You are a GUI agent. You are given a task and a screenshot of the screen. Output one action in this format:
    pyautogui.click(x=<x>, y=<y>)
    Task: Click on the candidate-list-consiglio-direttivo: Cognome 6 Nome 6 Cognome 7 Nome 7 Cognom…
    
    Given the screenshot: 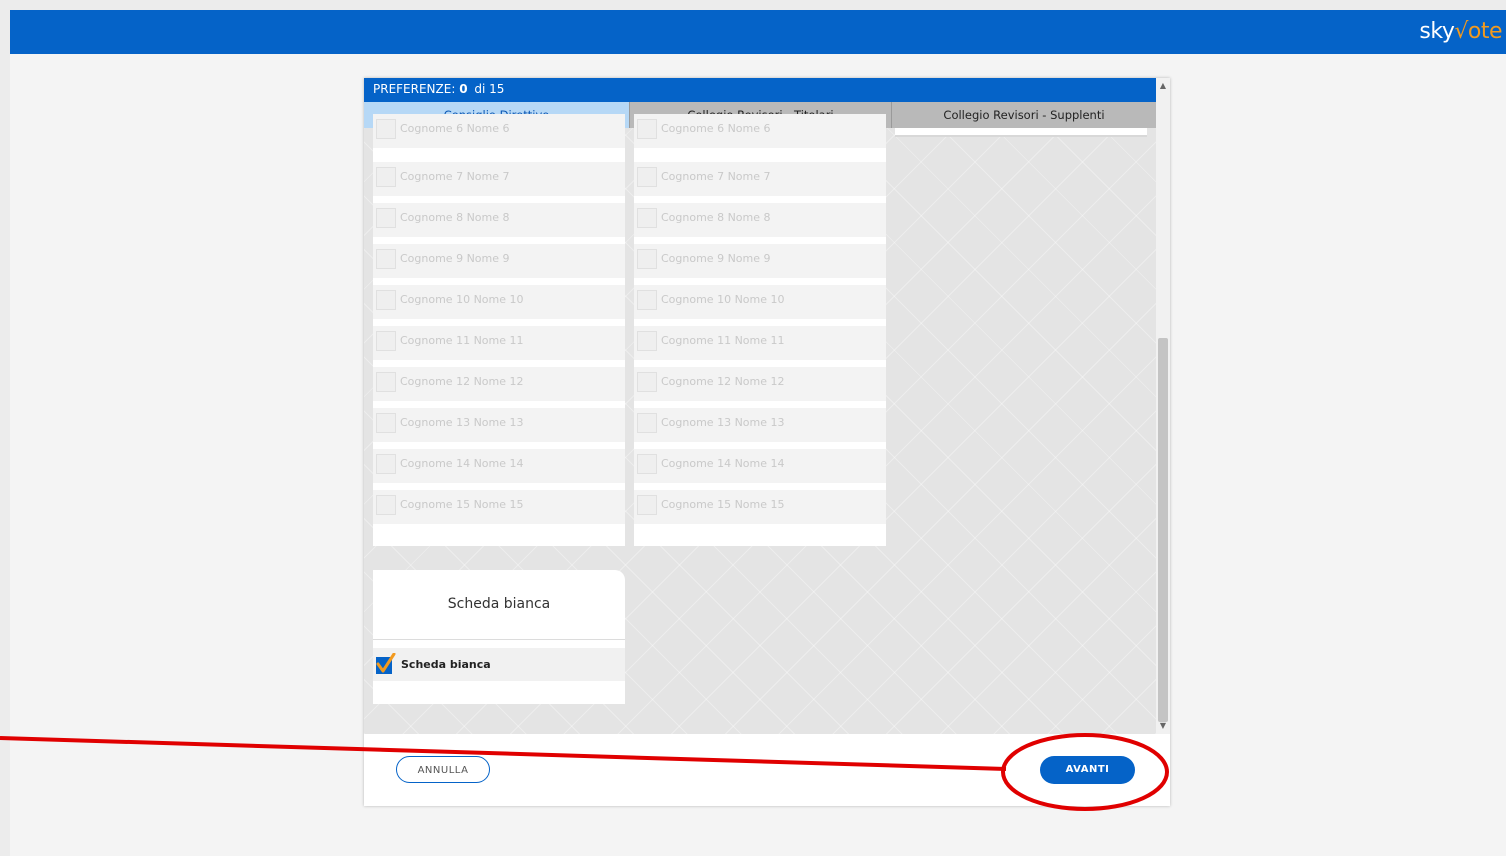 What is the action you would take?
    pyautogui.click(x=499, y=330)
    